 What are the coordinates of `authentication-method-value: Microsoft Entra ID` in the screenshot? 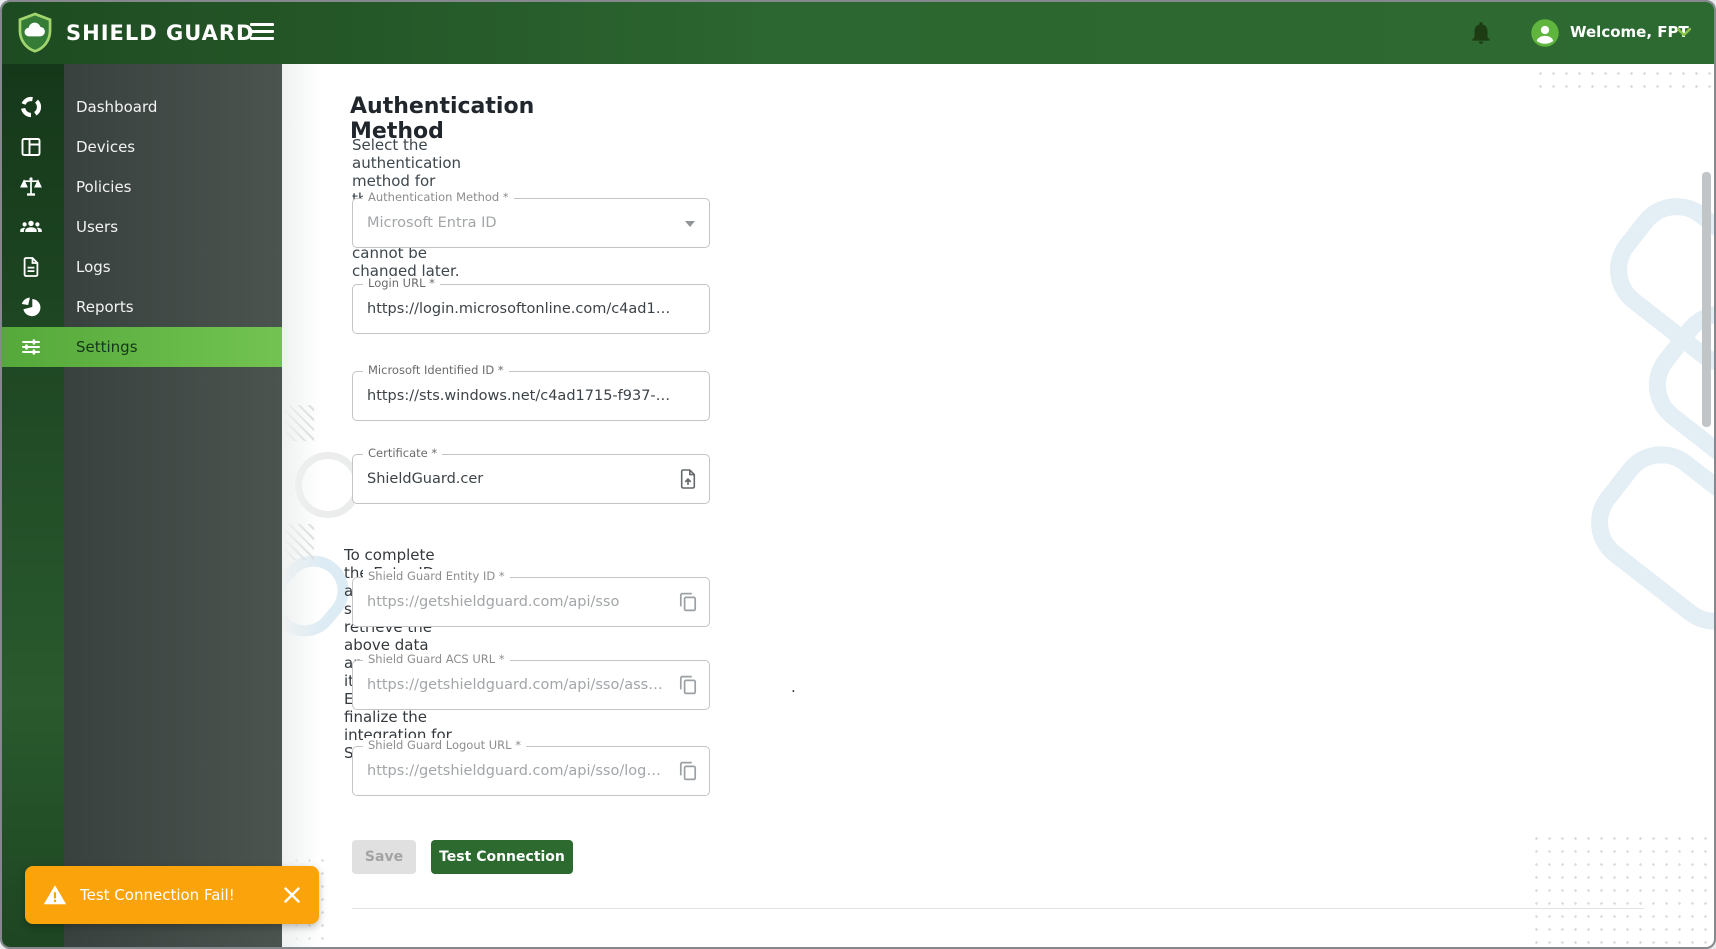 It's located at (432, 223).